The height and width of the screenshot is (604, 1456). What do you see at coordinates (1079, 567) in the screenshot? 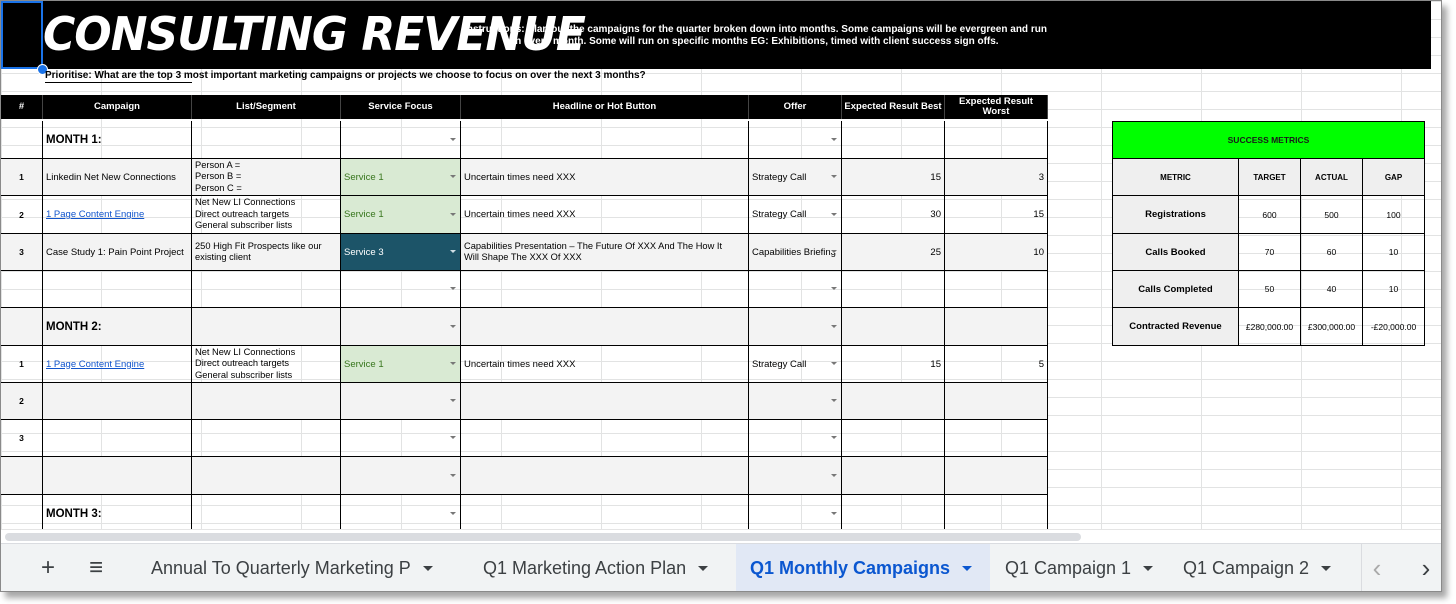
I see `tab-q1-campaign-1: Q1 Campaign 1` at bounding box center [1079, 567].